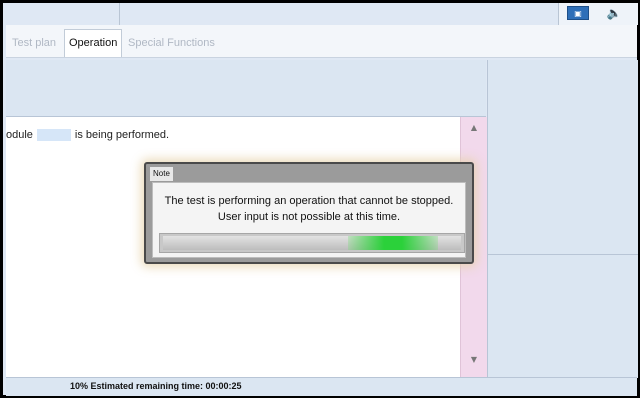 The image size is (640, 398). Describe the element at coordinates (598, 14) in the screenshot. I see `toolbar-icon-group: ▣ 🔈` at that location.